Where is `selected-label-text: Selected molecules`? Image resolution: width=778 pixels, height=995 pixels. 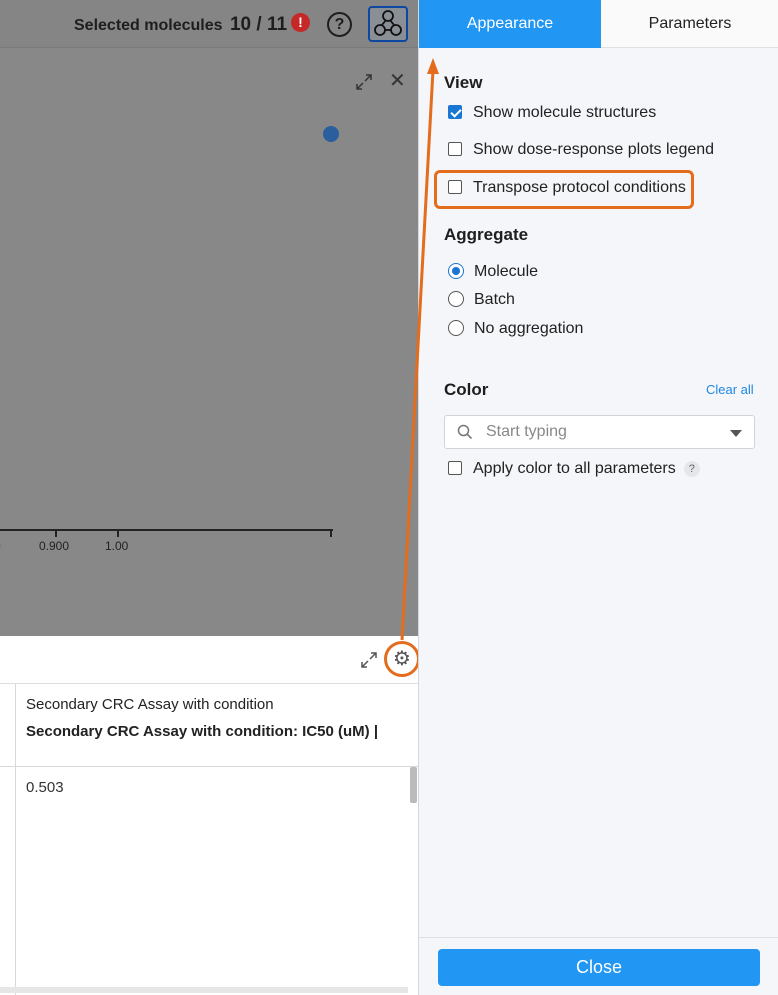
selected-label-text: Selected molecules is located at coordinates (148, 25).